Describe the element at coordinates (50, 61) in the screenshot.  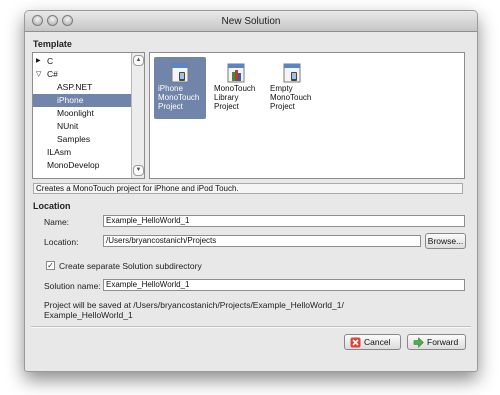
I see `tree-item-label: C` at that location.